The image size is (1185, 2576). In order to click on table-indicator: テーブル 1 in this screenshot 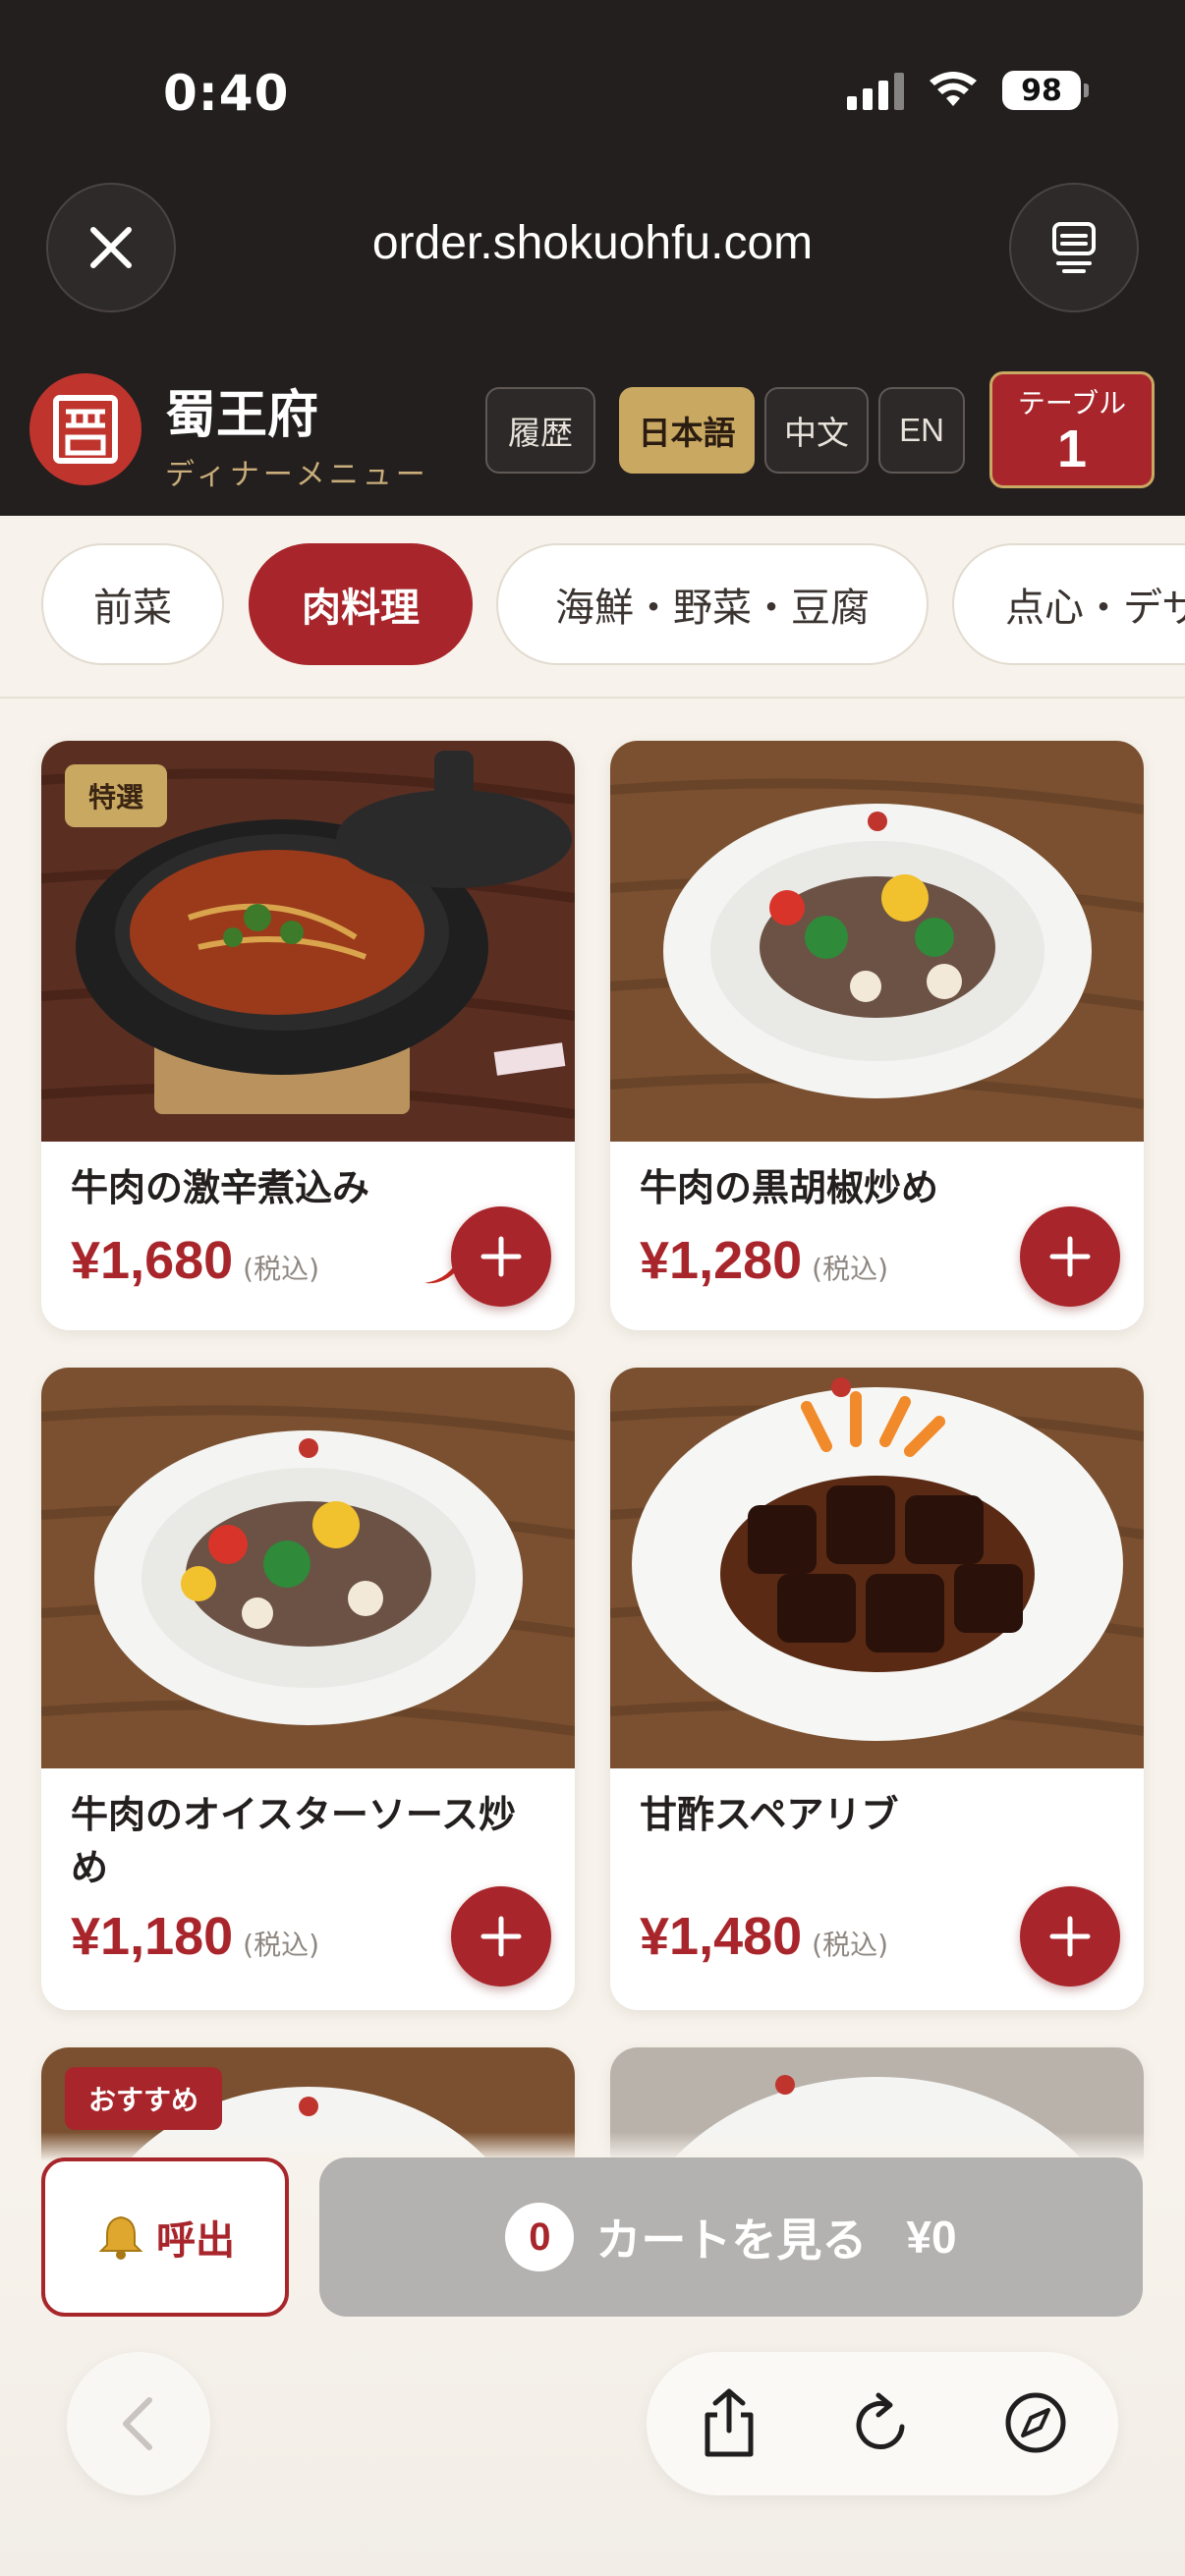, I will do `click(1072, 429)`.